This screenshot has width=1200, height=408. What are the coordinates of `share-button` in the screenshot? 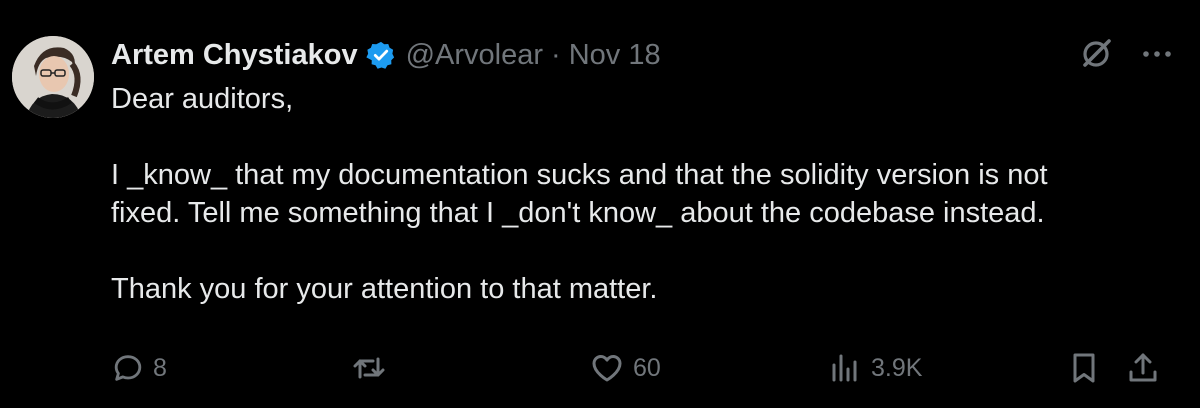 It's located at (1143, 368).